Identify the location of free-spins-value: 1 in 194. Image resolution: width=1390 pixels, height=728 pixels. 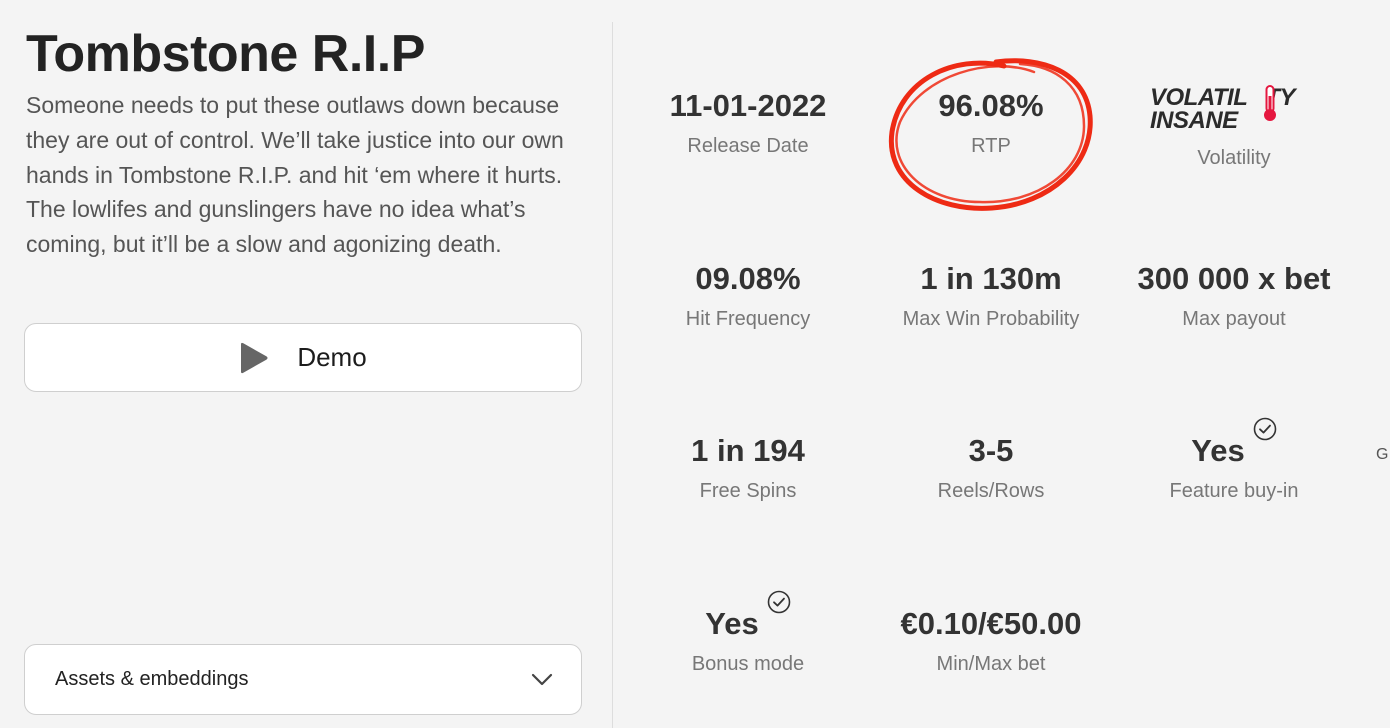
(748, 450).